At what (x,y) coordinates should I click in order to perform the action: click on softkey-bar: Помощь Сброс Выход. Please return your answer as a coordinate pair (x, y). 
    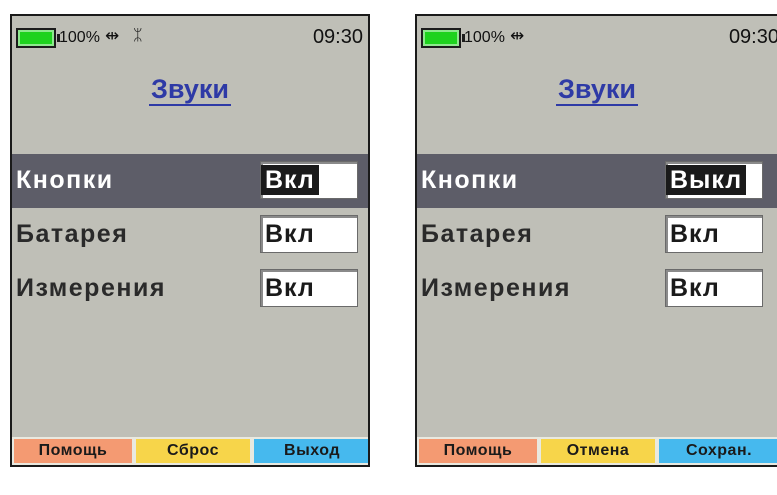
    Looking at the image, I should click on (190, 450).